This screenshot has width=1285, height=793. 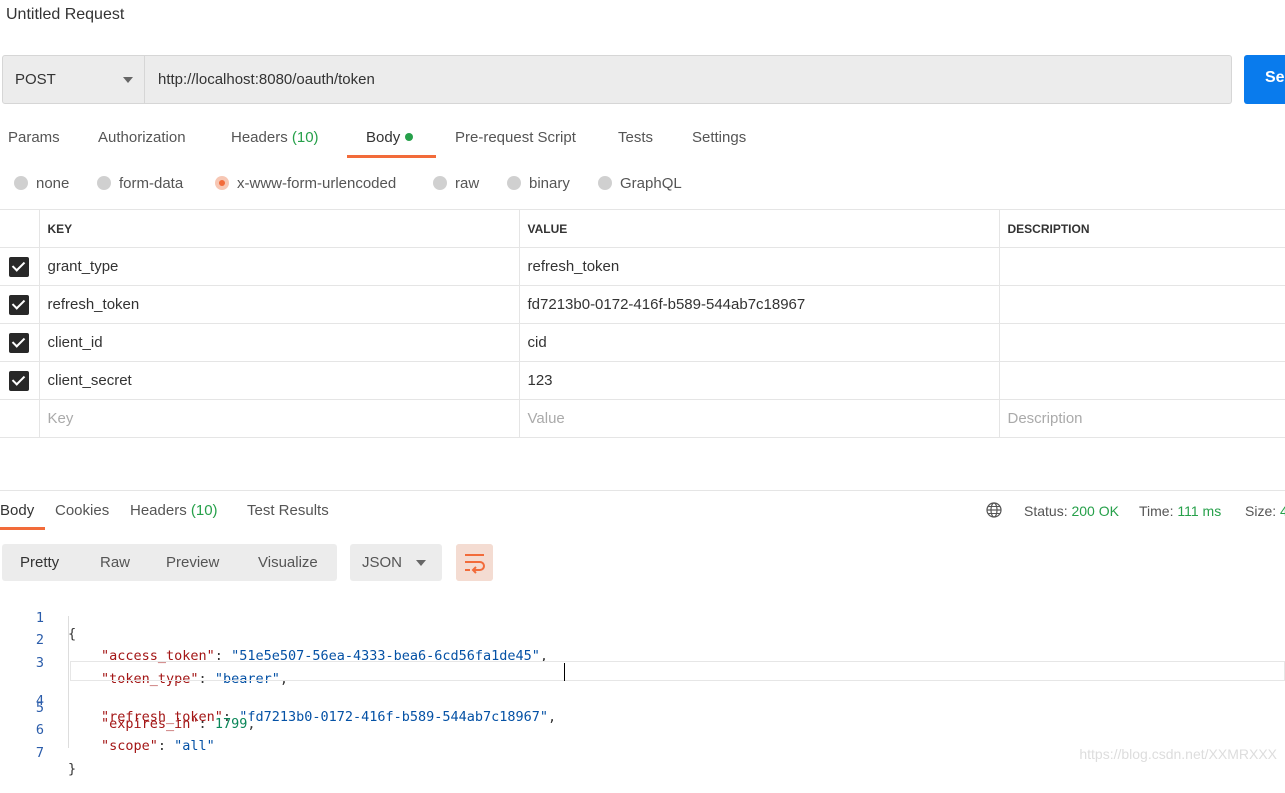 I want to click on column-header-value: VALUE, so click(x=759, y=228).